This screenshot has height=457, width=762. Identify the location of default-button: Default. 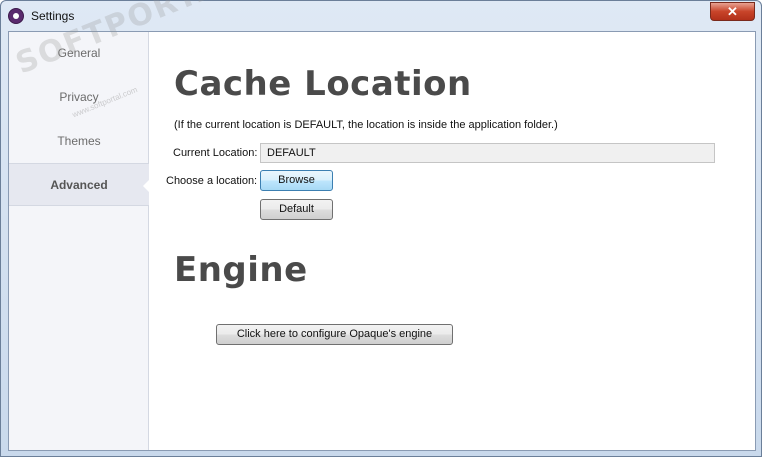
(296, 209).